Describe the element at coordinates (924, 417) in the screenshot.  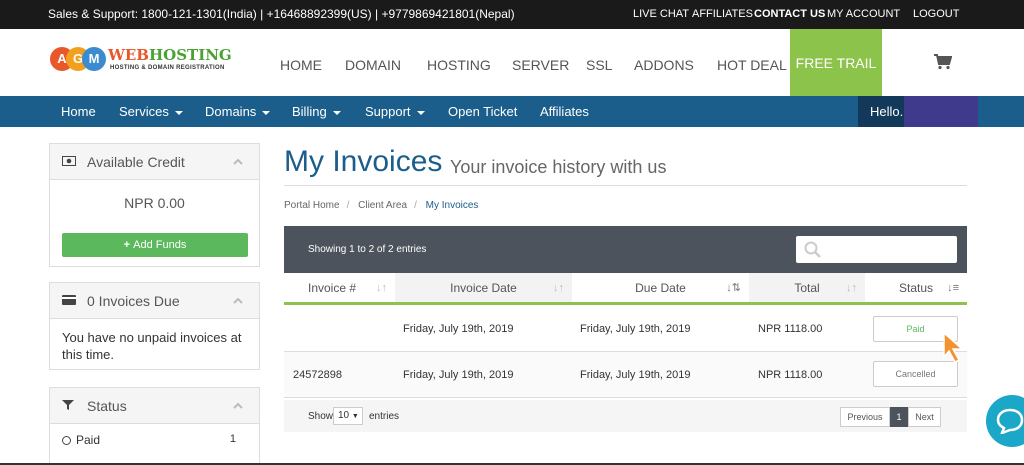
I see `next-page-button: Next` at that location.